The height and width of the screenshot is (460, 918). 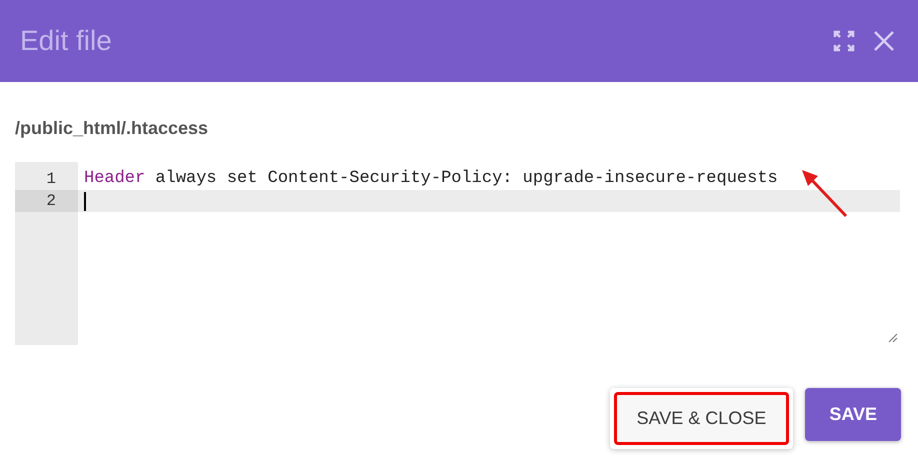 What do you see at coordinates (112, 128) in the screenshot?
I see `file-path: /public_html/.htaccess` at bounding box center [112, 128].